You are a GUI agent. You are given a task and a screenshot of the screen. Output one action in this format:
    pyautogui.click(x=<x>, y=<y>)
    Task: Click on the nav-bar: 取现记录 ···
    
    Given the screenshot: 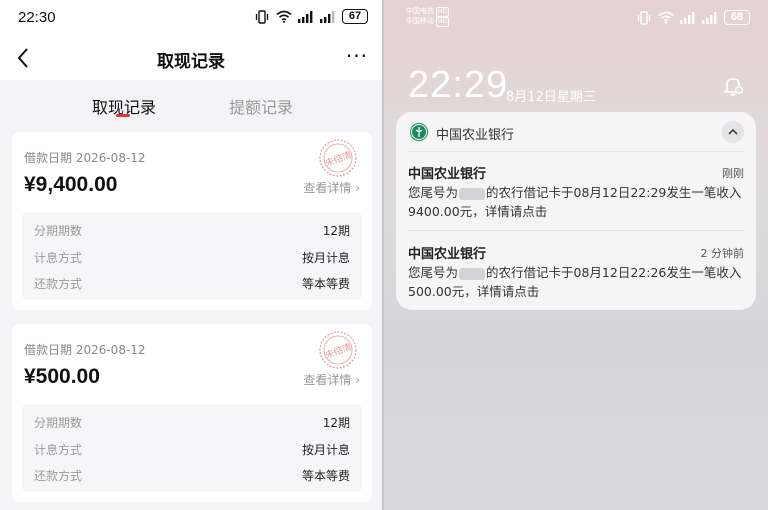 What is the action you would take?
    pyautogui.click(x=191, y=58)
    